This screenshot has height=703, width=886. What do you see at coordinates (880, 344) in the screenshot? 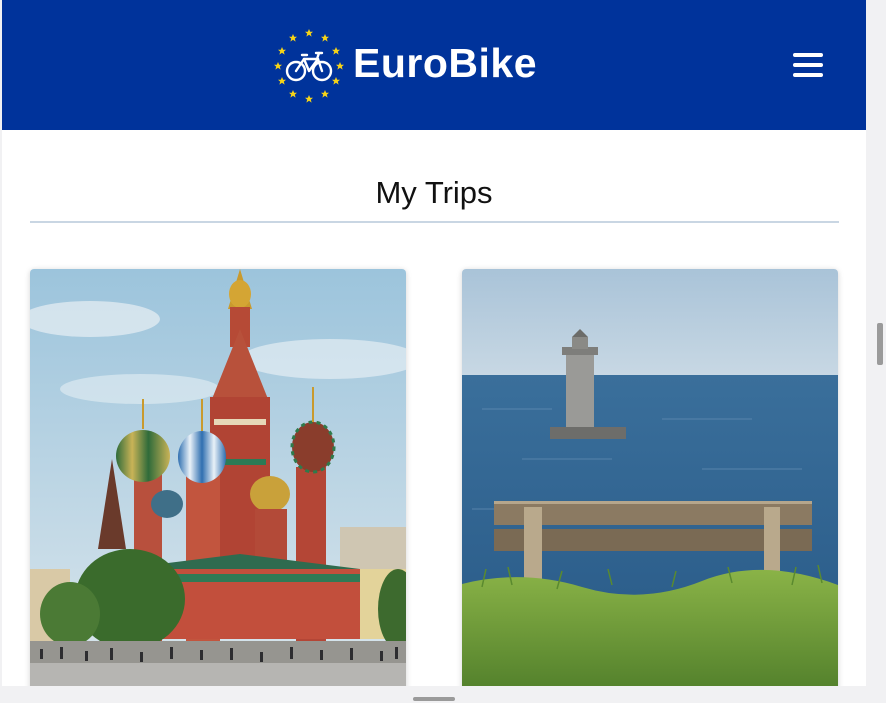
I see `page-scrollbar-thumb` at bounding box center [880, 344].